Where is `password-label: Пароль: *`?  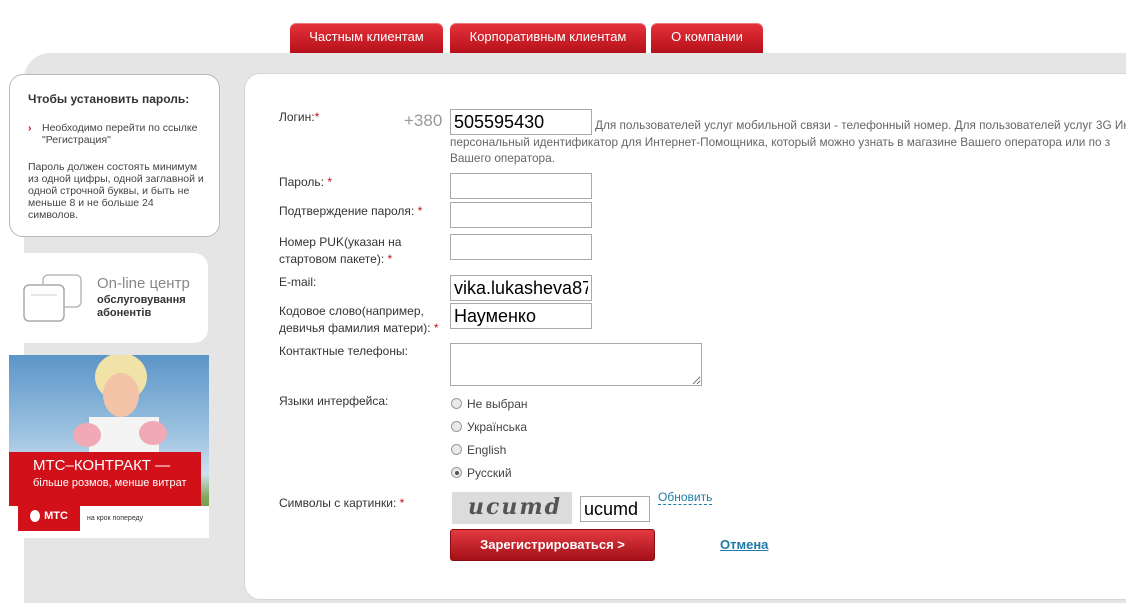
password-label: Пароль: * is located at coordinates (305, 182).